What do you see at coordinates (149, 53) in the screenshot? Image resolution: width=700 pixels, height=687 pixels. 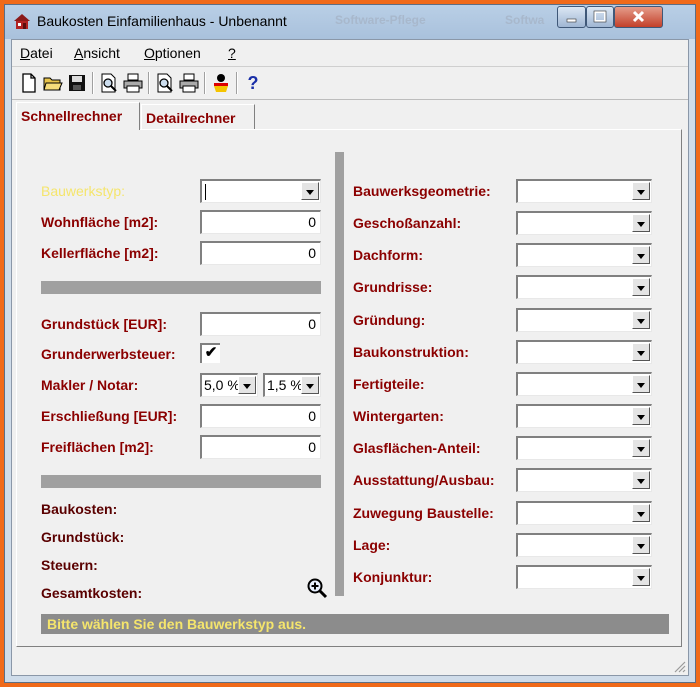 I see `menu-mnemonic: O` at bounding box center [149, 53].